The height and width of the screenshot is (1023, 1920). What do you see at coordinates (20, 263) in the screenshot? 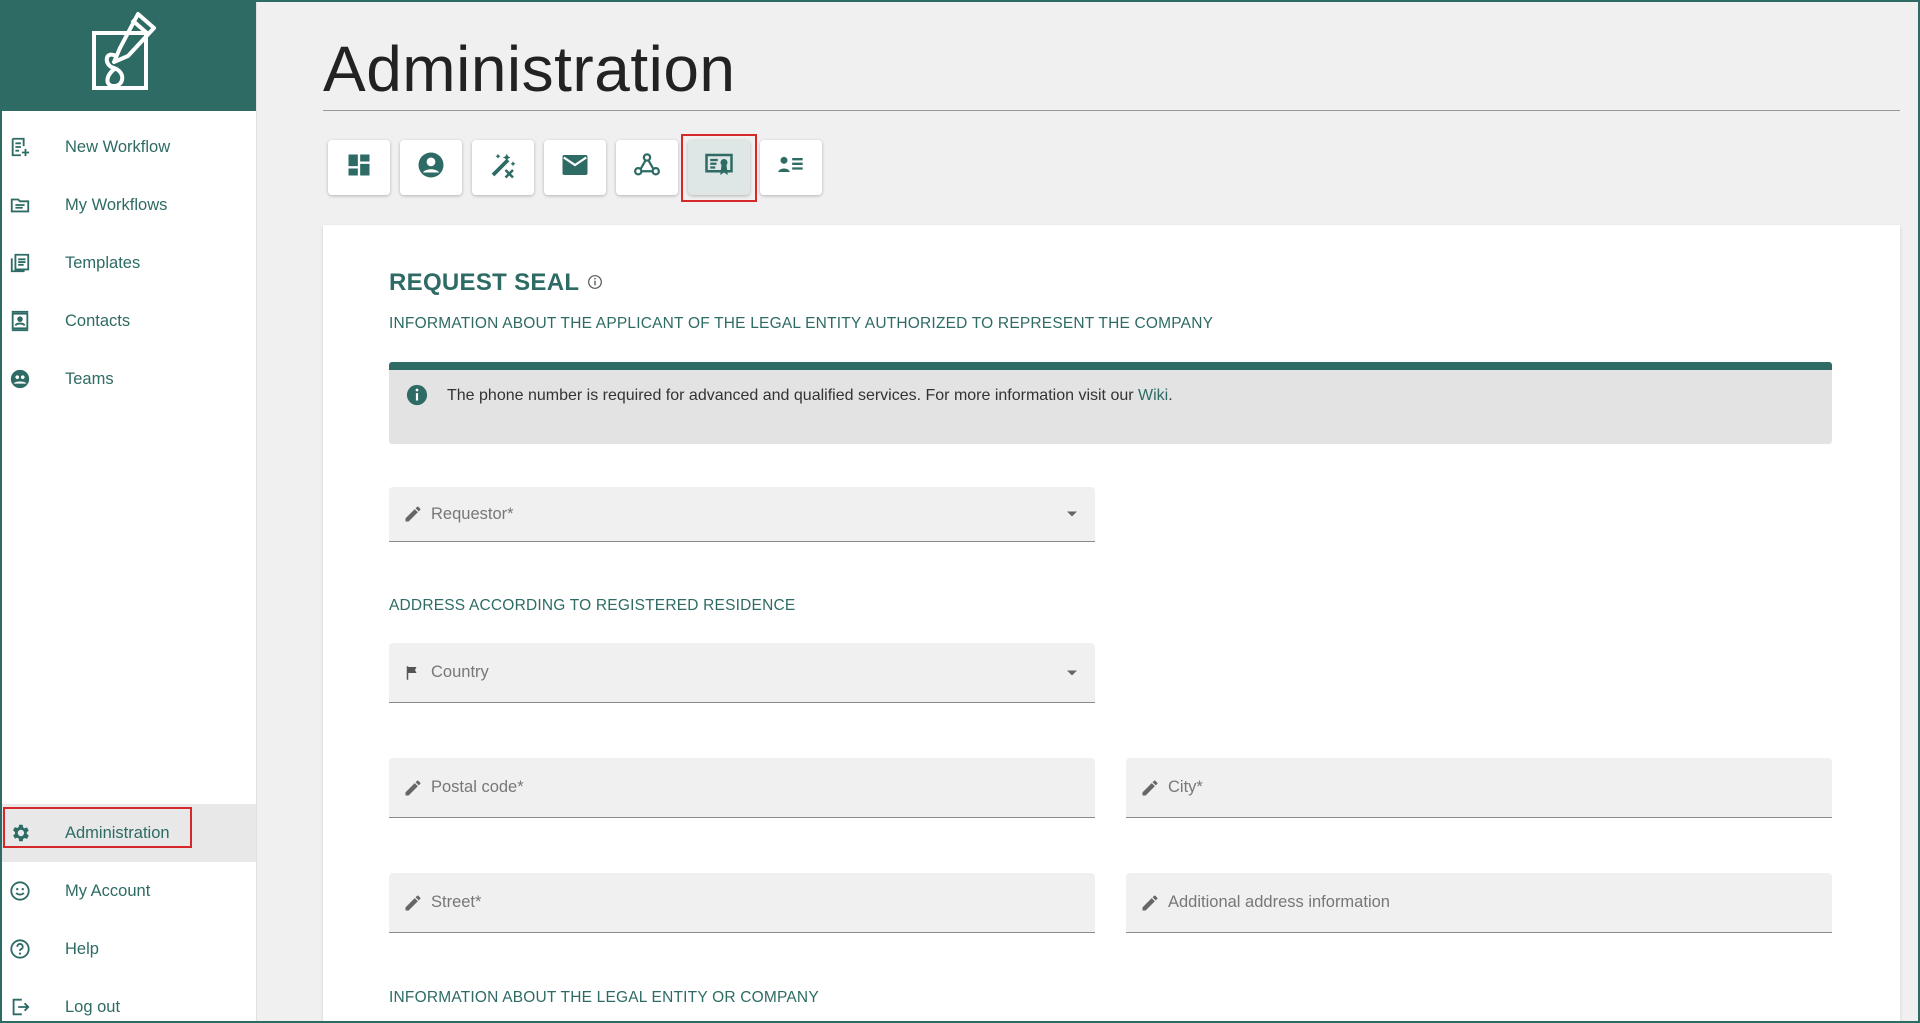
I see `templates-icon` at bounding box center [20, 263].